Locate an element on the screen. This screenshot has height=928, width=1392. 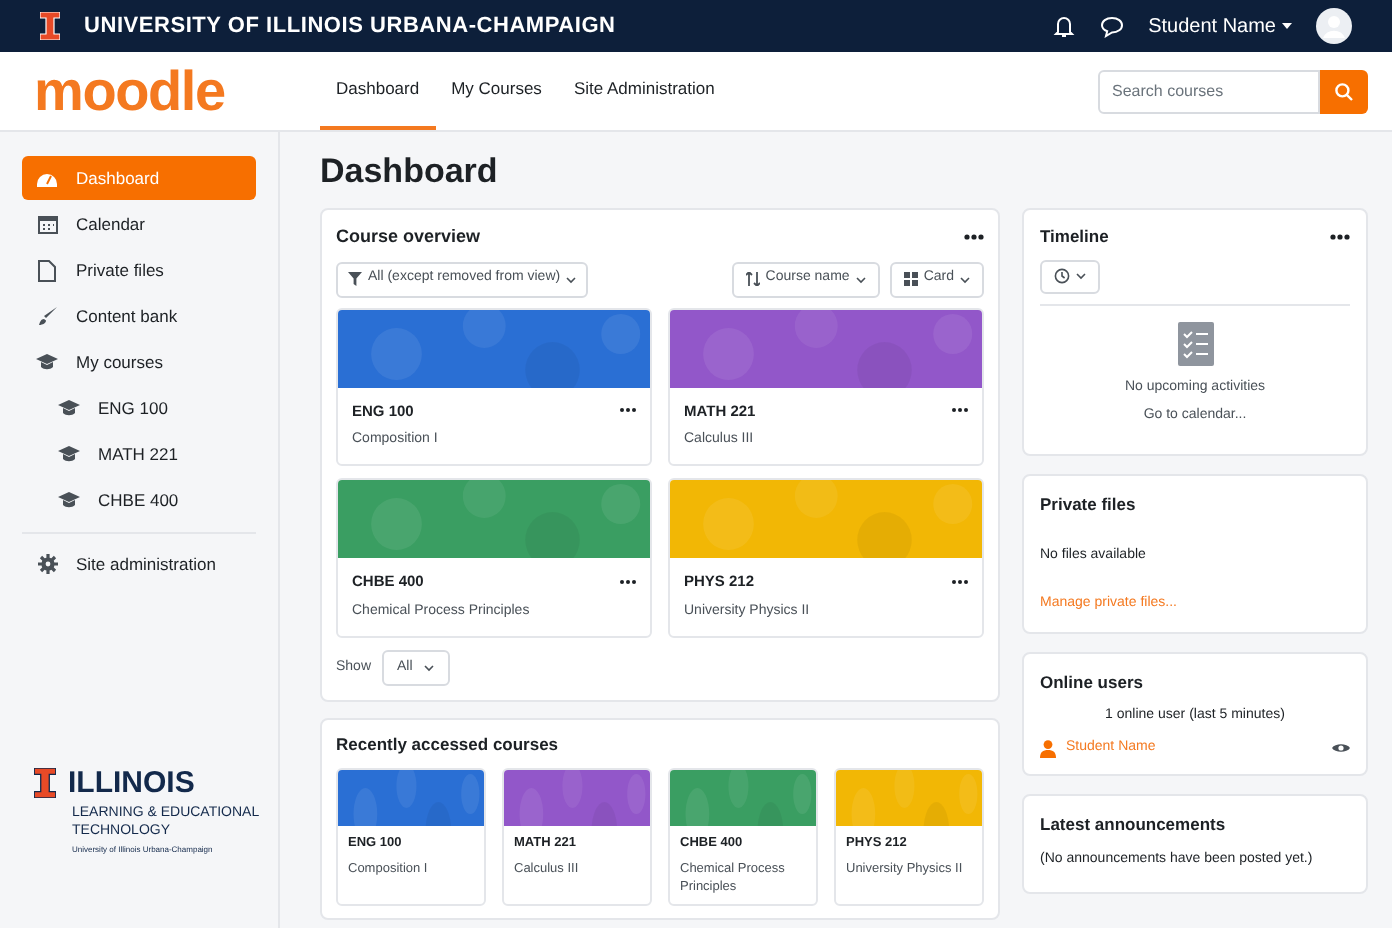
search-field: Search courses is located at coordinates (1209, 91).